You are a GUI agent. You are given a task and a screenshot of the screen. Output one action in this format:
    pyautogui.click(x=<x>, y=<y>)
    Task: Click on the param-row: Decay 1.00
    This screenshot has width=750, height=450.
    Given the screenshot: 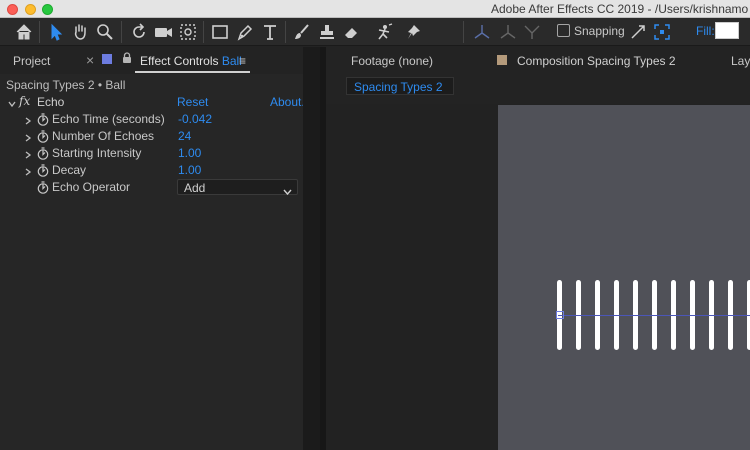 What is the action you would take?
    pyautogui.click(x=151, y=170)
    